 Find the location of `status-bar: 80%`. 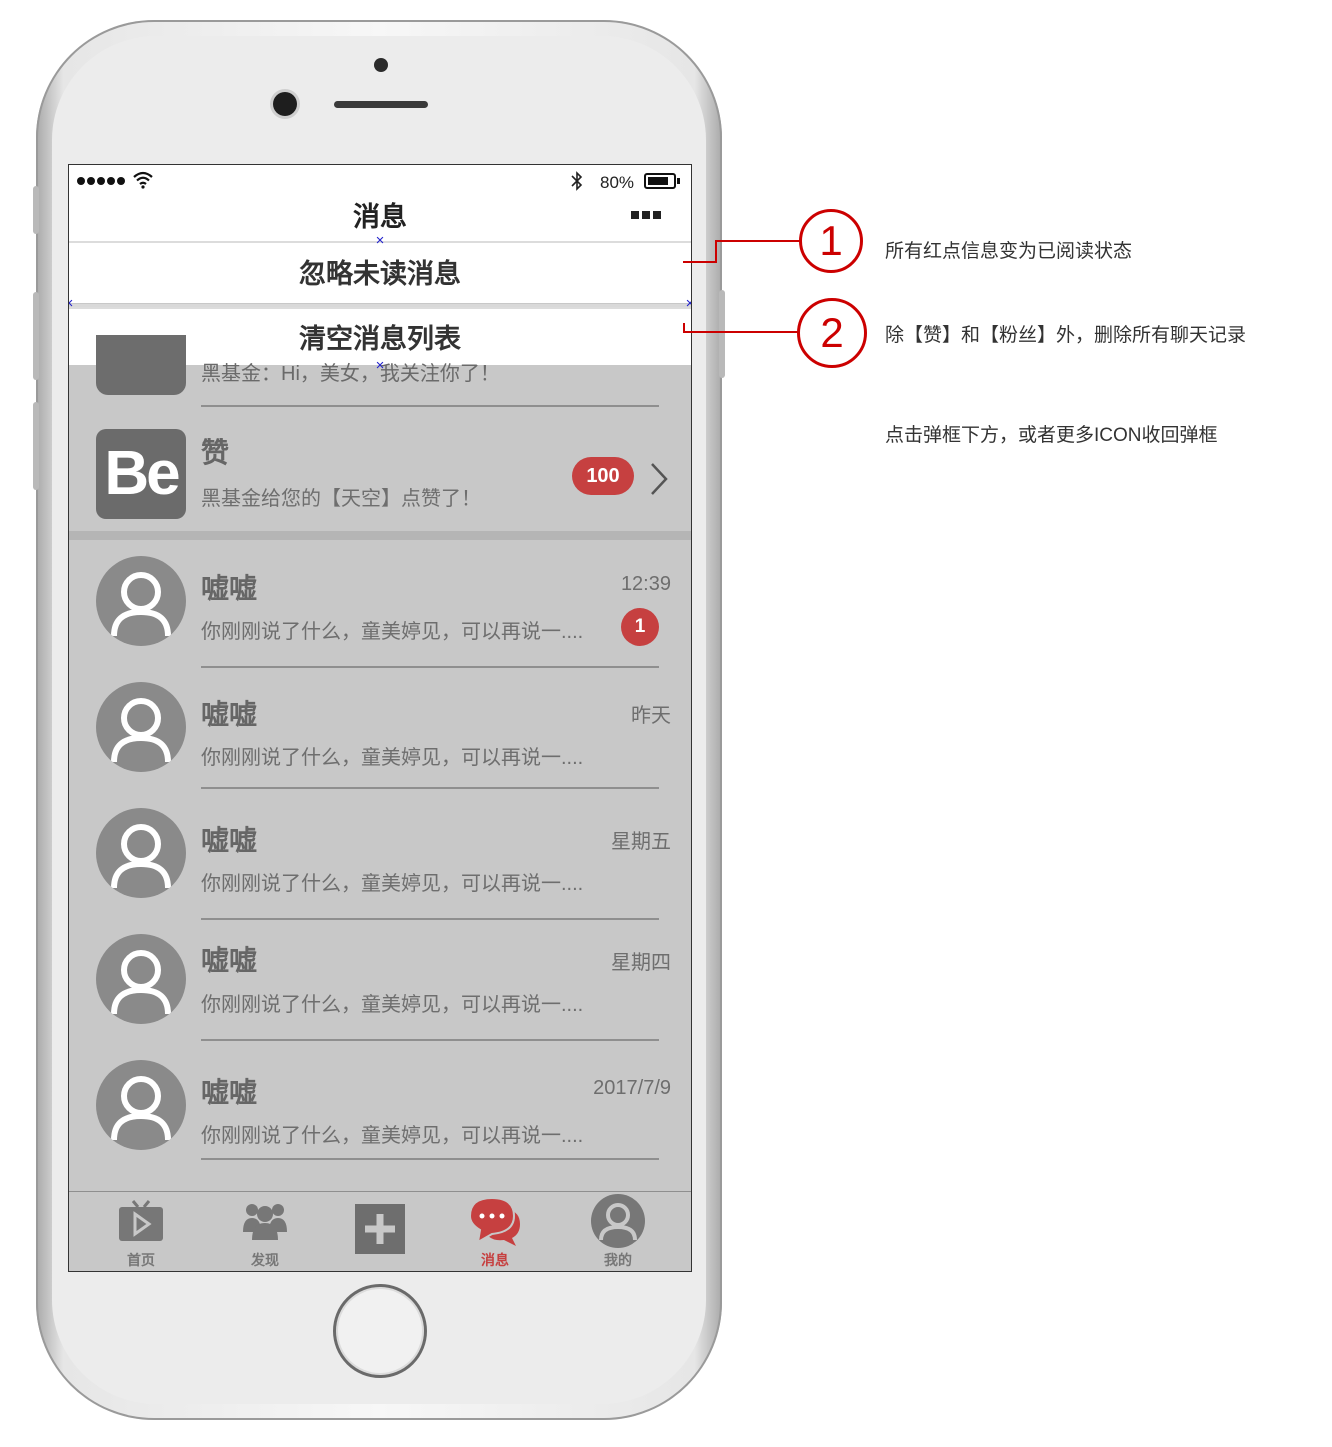

status-bar: 80% is located at coordinates (380, 182).